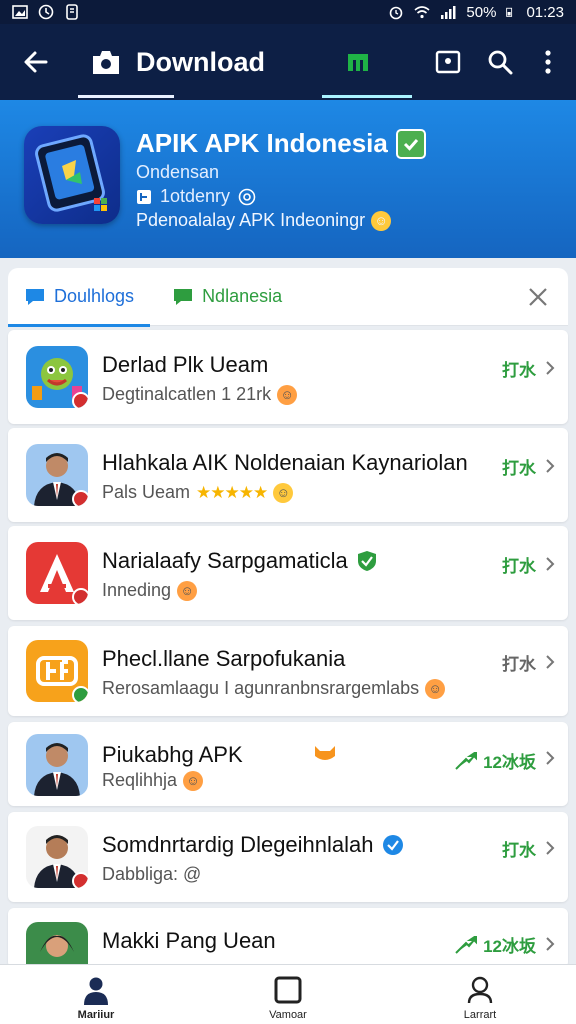 The width and height of the screenshot is (576, 1024). I want to click on tab-indonesia: Ndlanesia, so click(227, 297).